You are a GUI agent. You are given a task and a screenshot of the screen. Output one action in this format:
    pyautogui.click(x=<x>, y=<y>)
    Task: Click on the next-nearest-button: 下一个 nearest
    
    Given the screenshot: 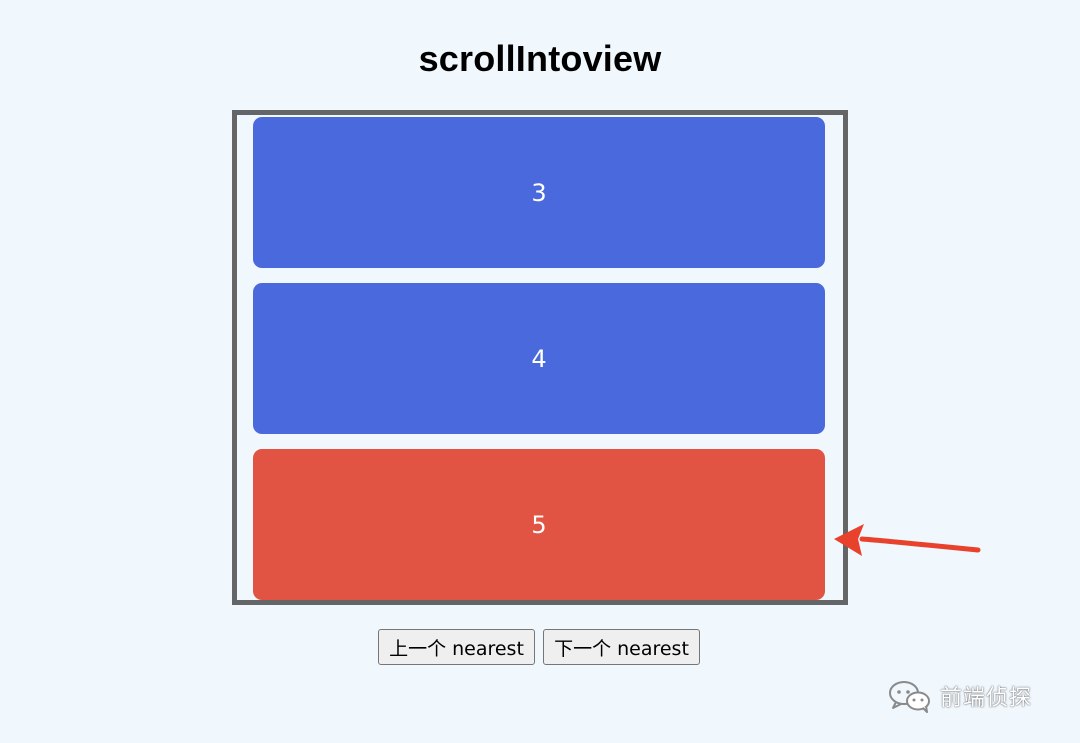 What is the action you would take?
    pyautogui.click(x=621, y=647)
    